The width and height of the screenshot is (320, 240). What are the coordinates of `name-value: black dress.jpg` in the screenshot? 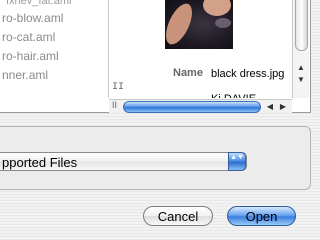 It's located at (248, 74).